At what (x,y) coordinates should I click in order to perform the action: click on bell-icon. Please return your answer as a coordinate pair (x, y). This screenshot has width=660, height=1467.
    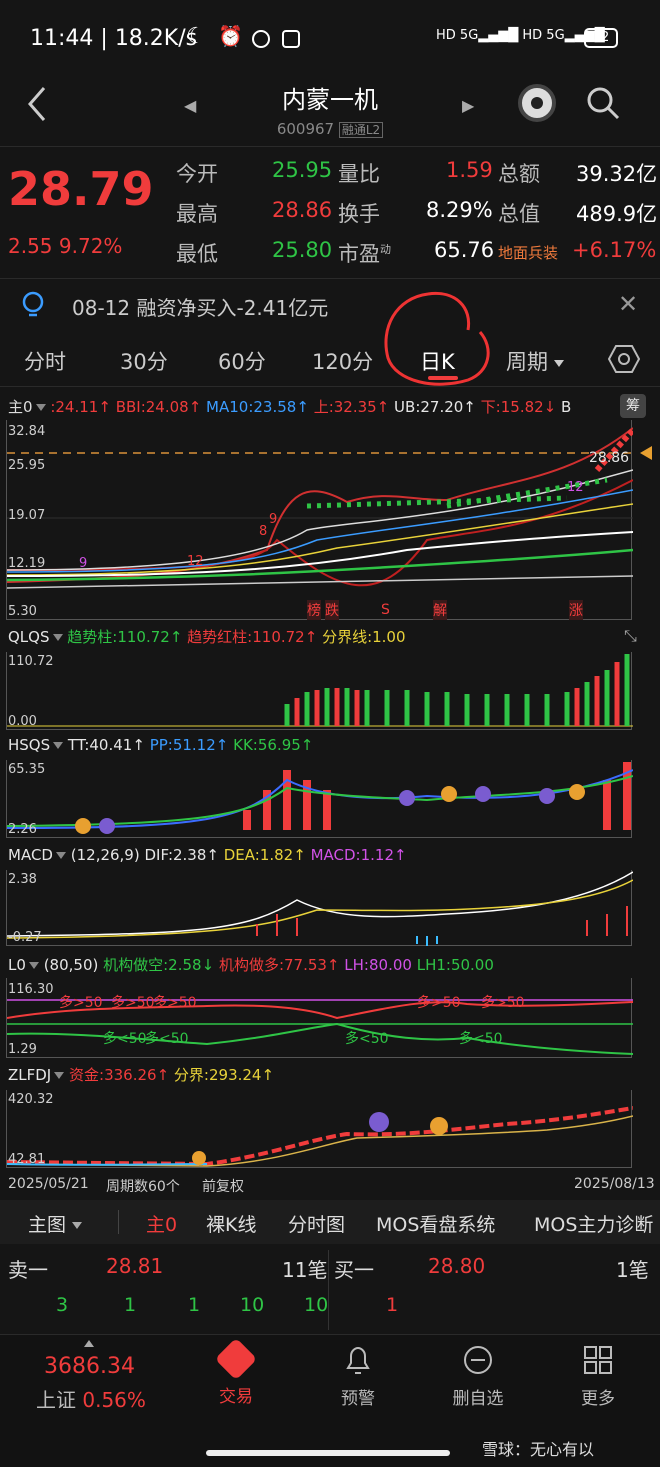
    Looking at the image, I should click on (358, 1360).